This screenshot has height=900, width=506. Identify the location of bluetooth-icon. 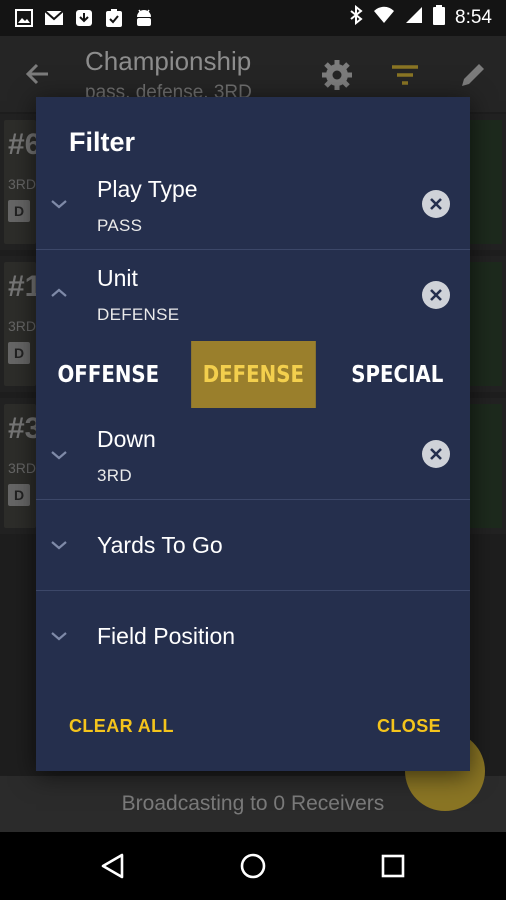
(356, 17).